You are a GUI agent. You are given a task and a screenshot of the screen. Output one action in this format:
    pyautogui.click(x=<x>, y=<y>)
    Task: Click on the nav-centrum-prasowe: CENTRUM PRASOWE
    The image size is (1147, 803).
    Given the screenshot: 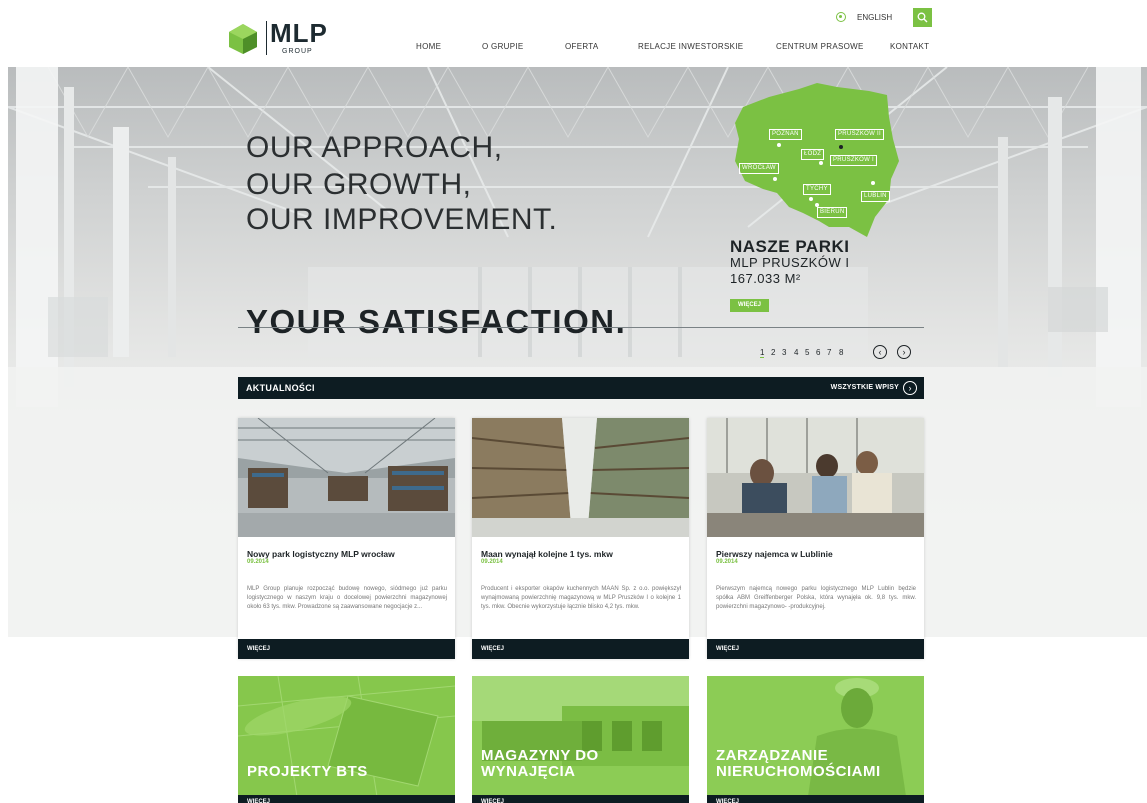 What is the action you would take?
    pyautogui.click(x=820, y=46)
    